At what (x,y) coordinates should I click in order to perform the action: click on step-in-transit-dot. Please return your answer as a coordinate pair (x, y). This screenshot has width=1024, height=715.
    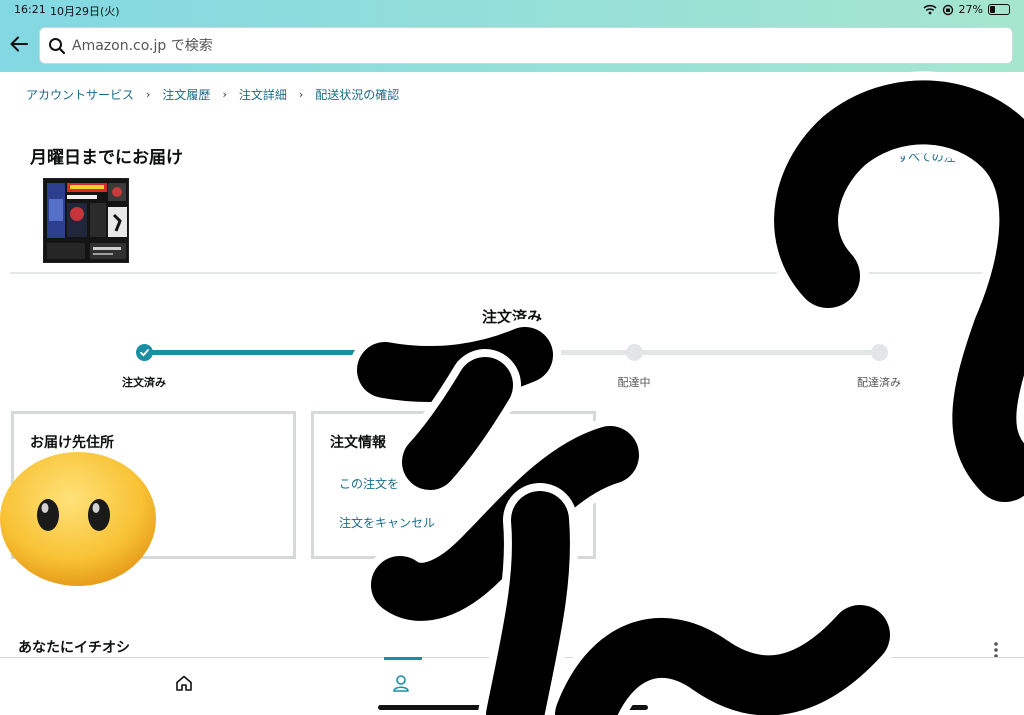
    Looking at the image, I should click on (634, 352).